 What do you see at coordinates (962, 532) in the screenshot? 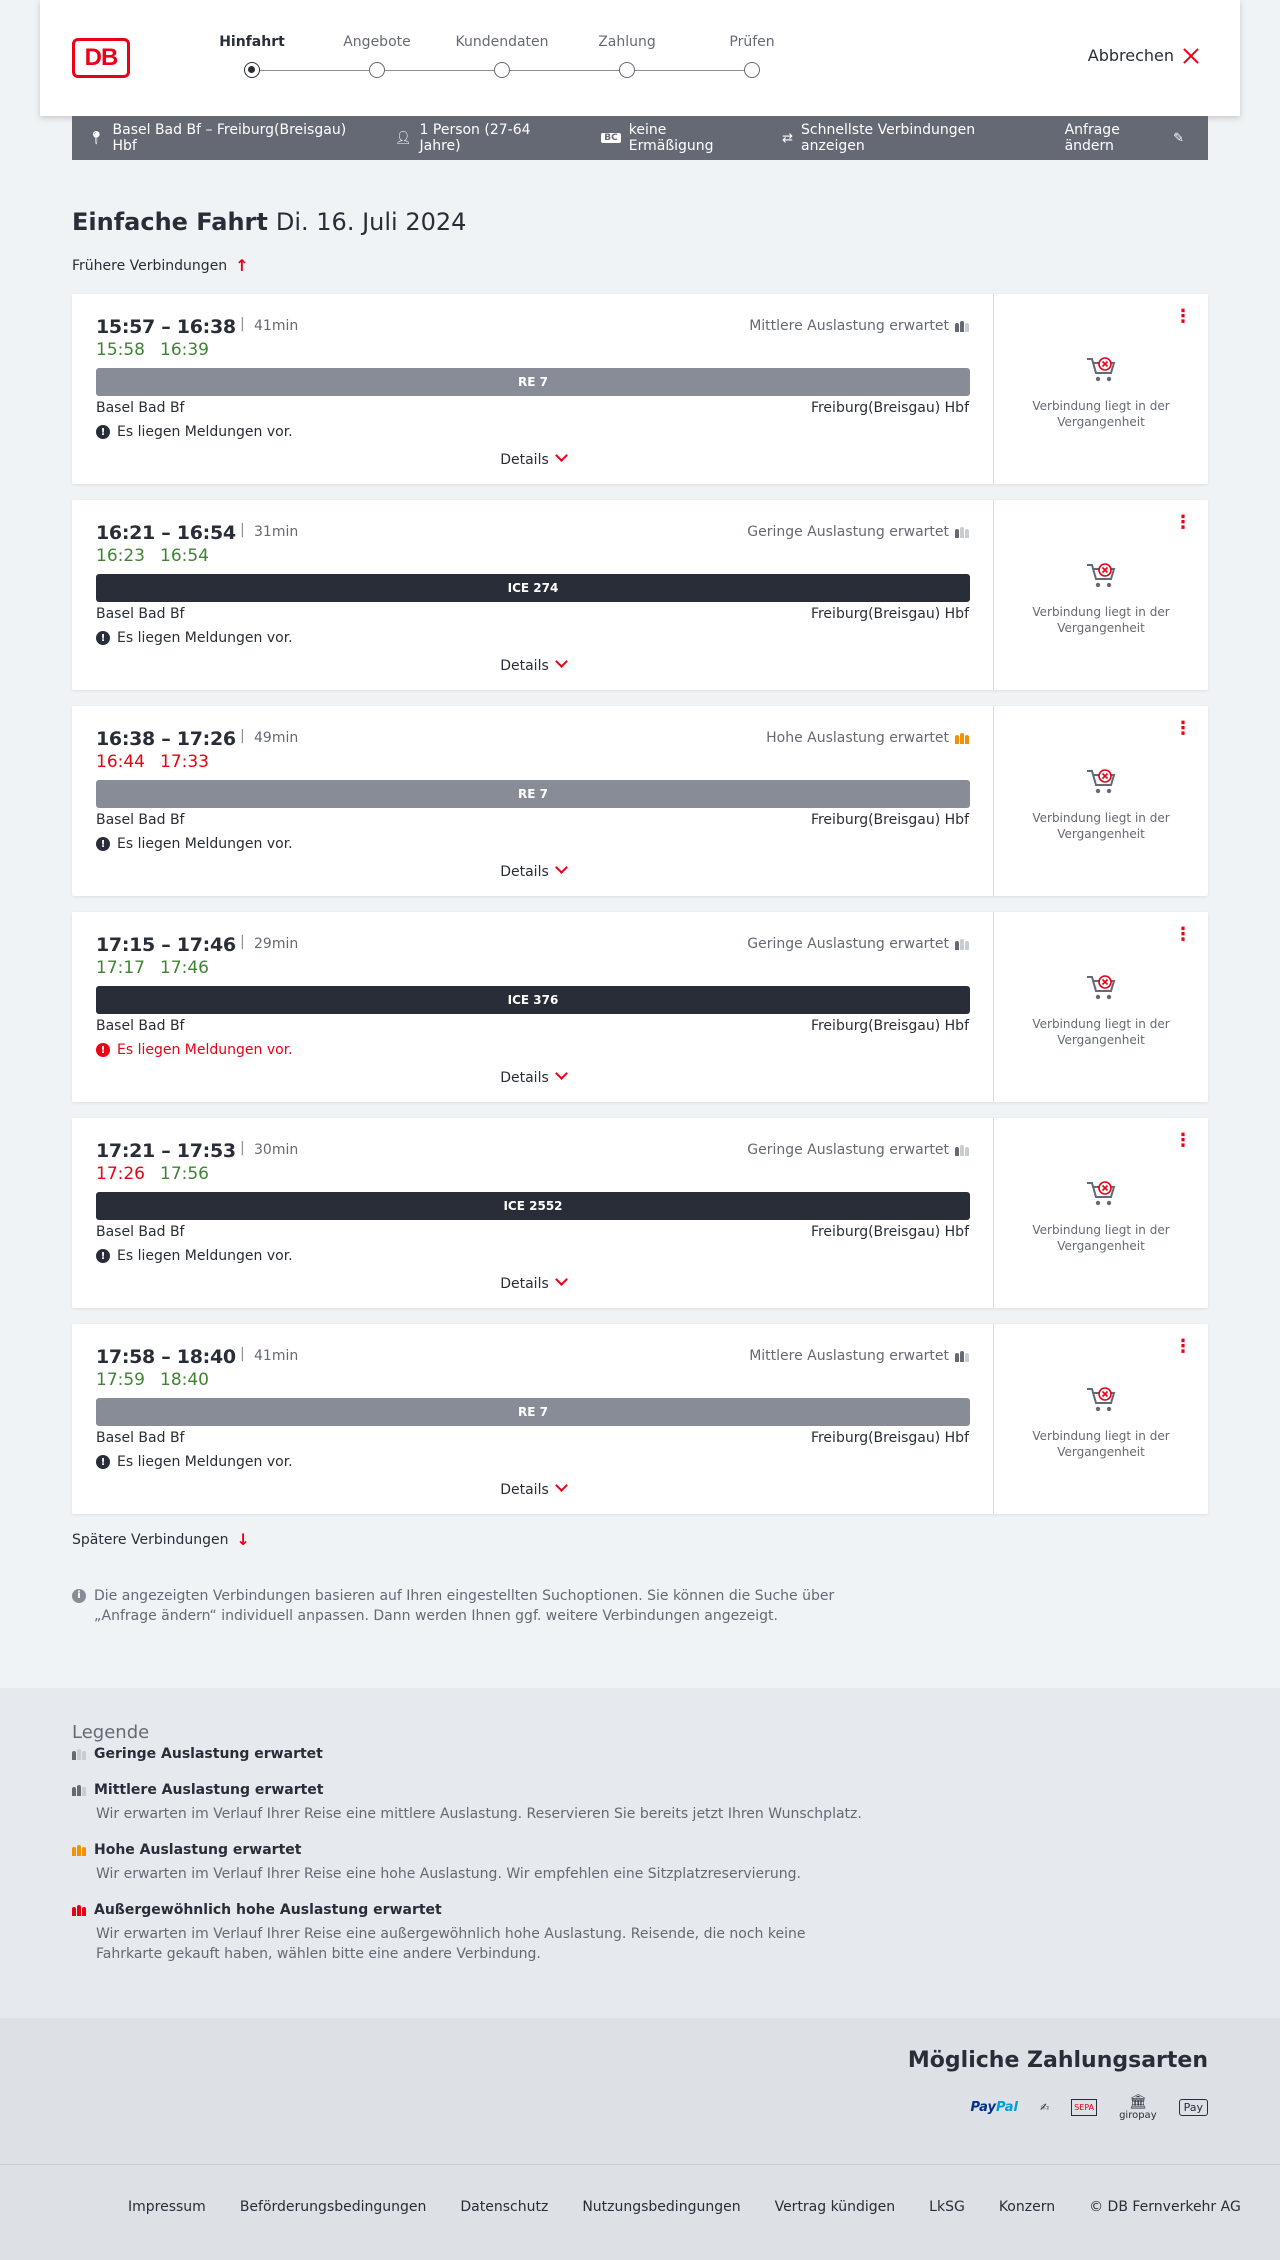
I see `occupancy-icon` at bounding box center [962, 532].